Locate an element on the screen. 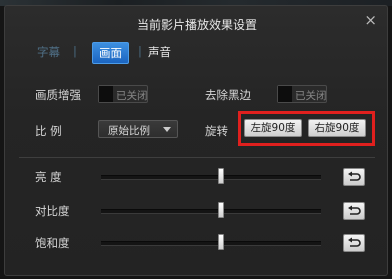 The image size is (392, 279). rotate-label: 旋转 is located at coordinates (216, 131).